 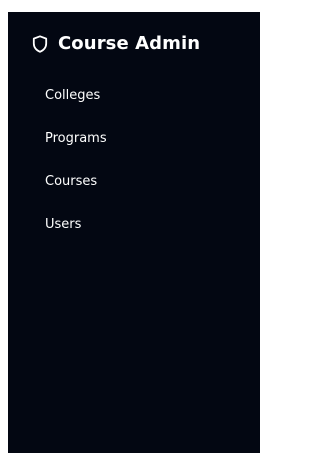 I want to click on sidebar-item-colleges: Colleges, so click(x=76, y=95).